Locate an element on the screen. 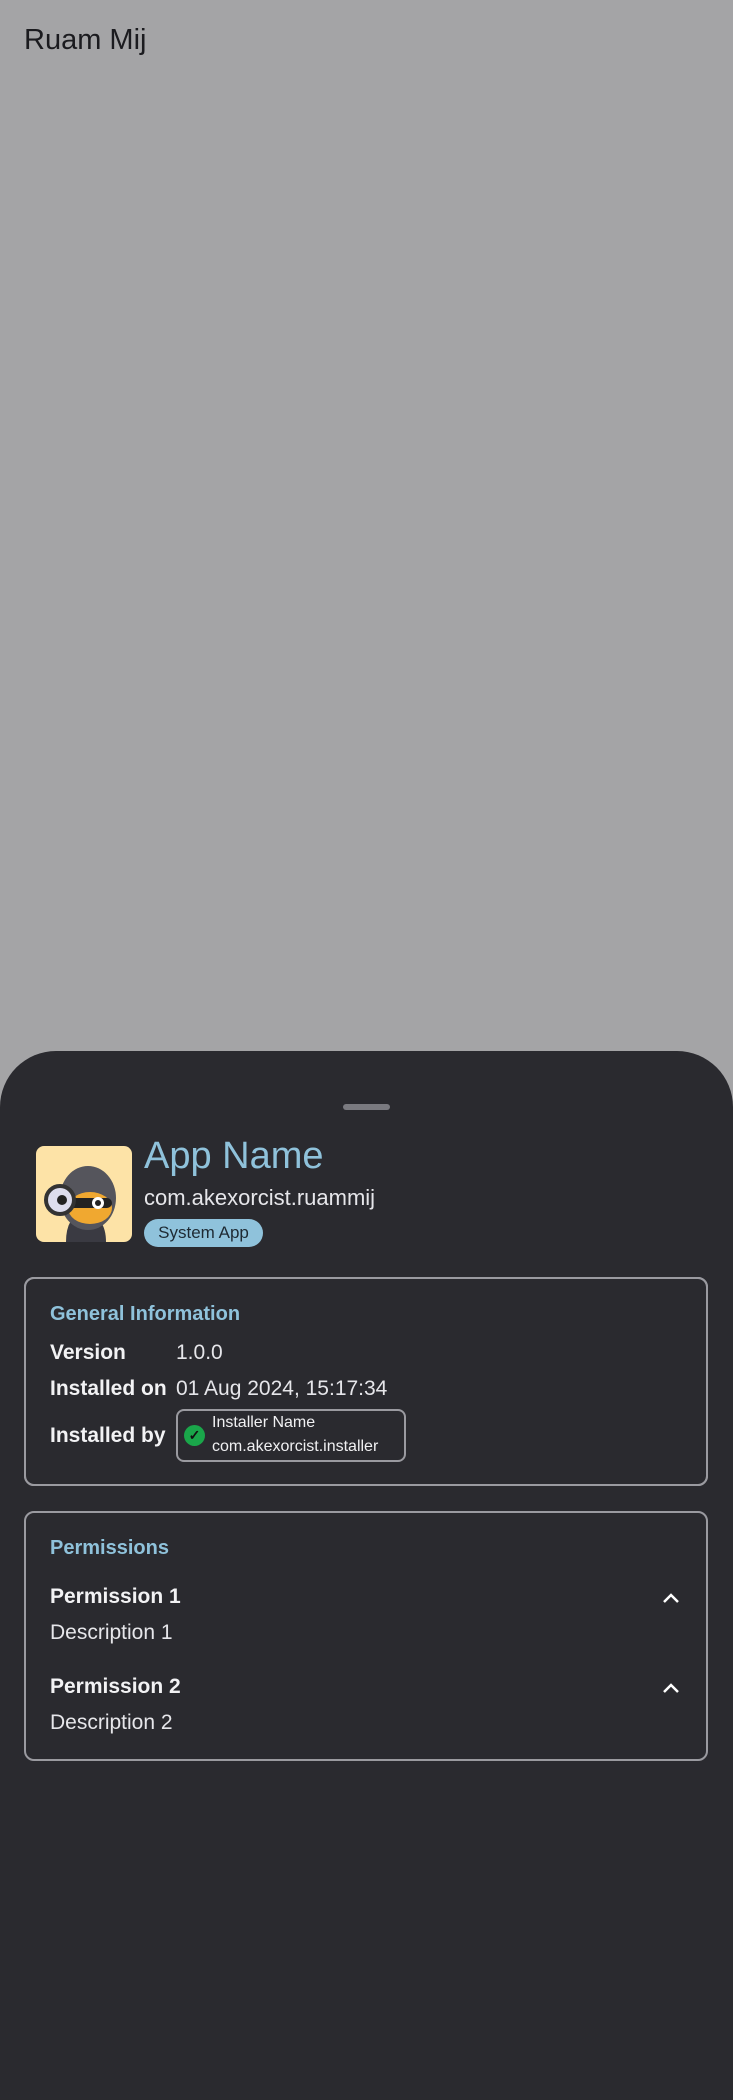 The image size is (733, 2100). version-value: 1.0.0 is located at coordinates (199, 1352).